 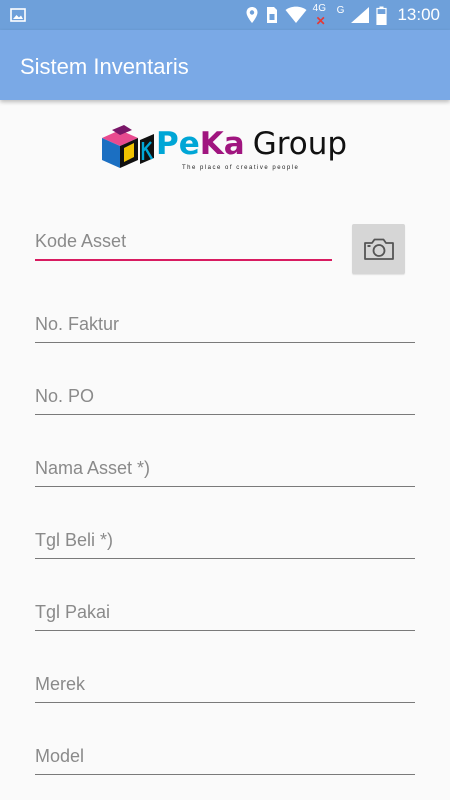 I want to click on tgl-pakai-input: Tgl Pakai, so click(x=225, y=611).